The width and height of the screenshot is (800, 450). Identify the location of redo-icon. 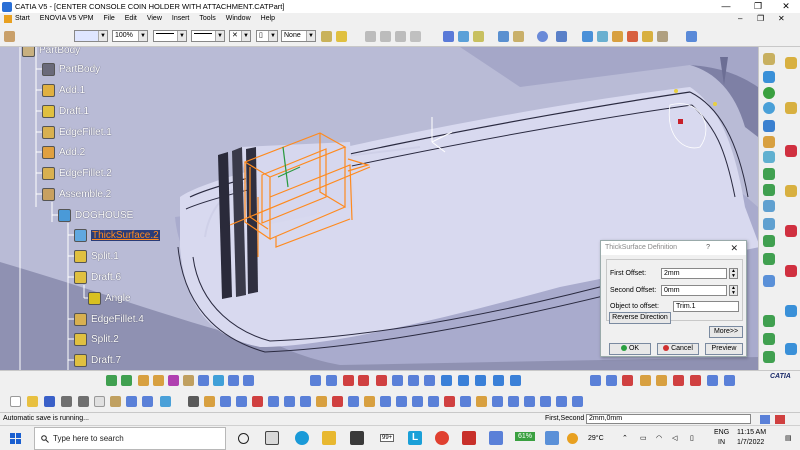
(147, 401).